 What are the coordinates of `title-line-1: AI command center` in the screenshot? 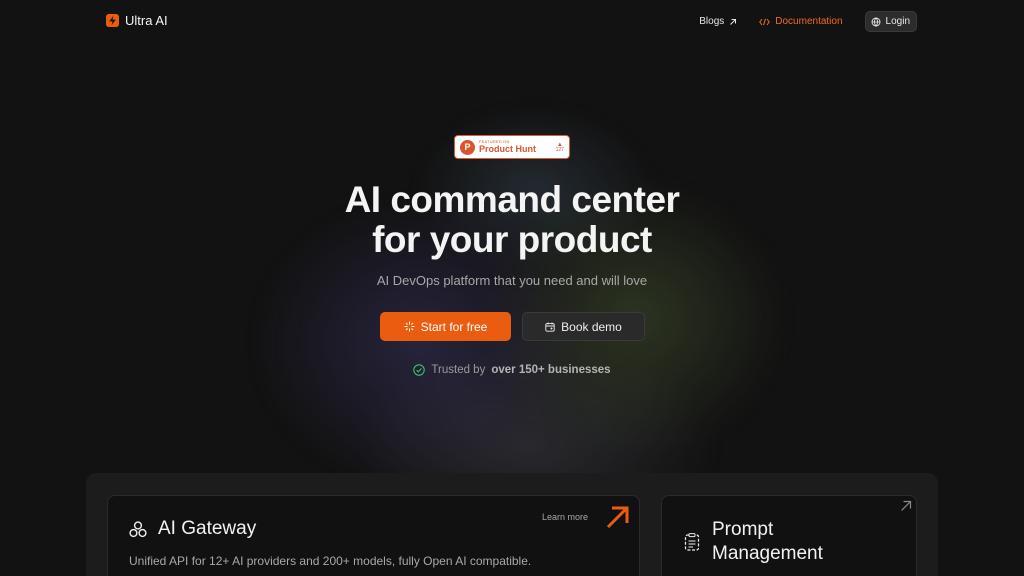 It's located at (512, 199).